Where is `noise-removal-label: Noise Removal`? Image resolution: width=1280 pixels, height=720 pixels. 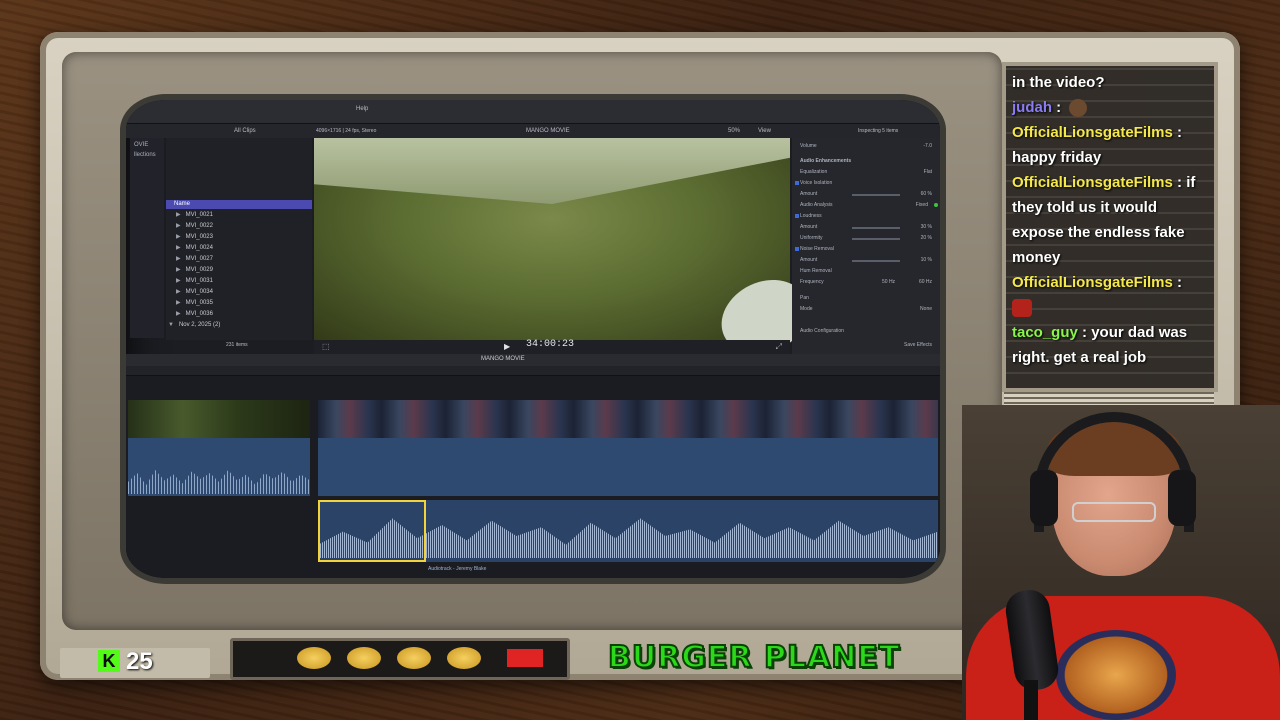 noise-removal-label: Noise Removal is located at coordinates (817, 249).